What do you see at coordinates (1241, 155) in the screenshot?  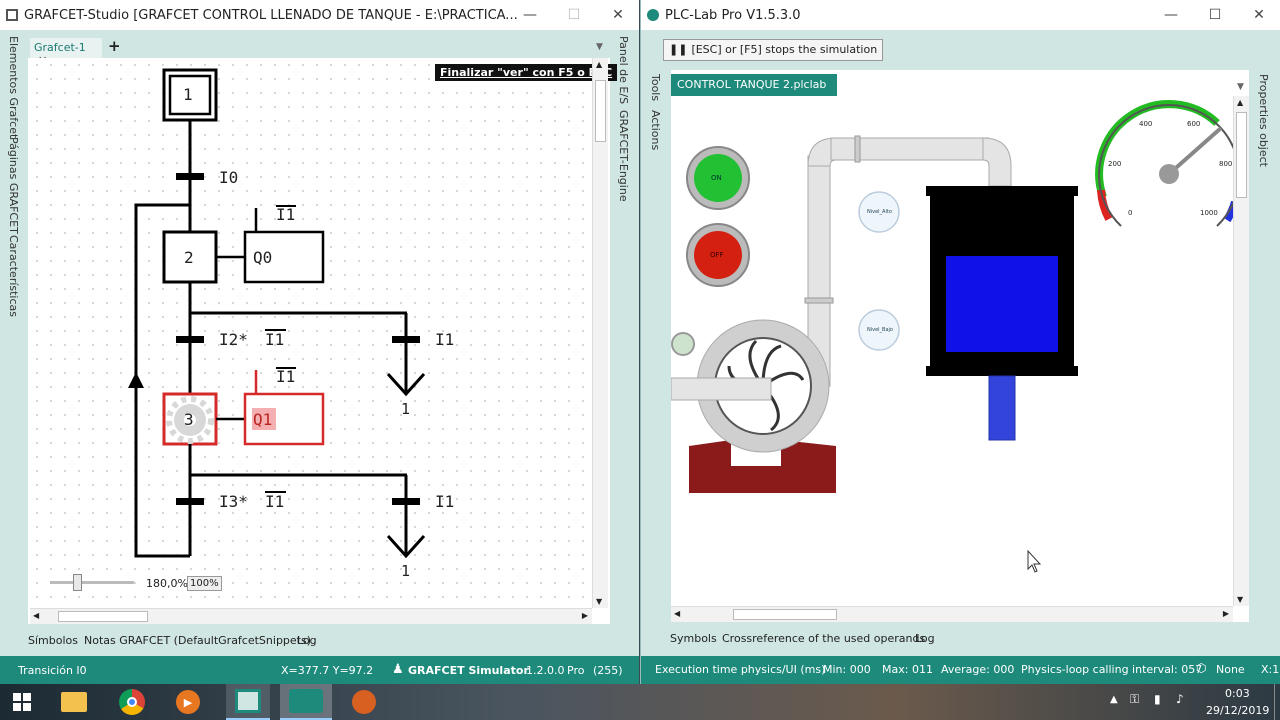 I see `right-vscroll-thumb` at bounding box center [1241, 155].